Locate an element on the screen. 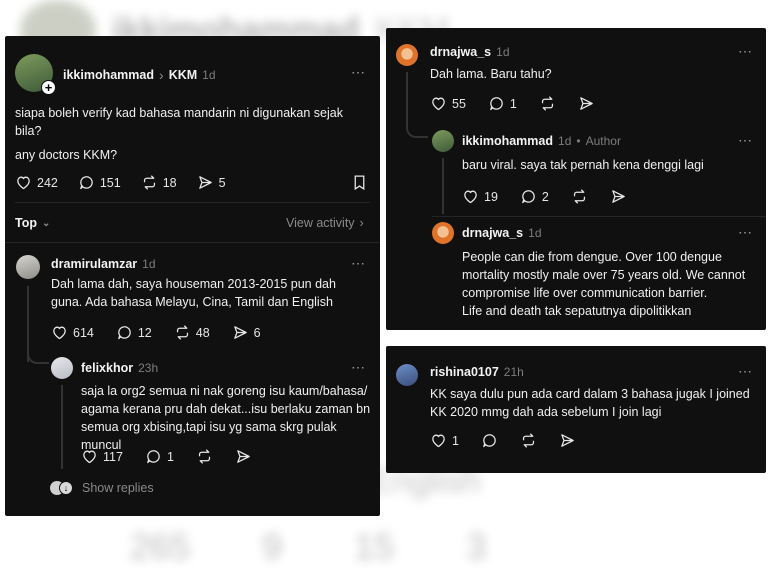 Image resolution: width=768 pixels, height=576 pixels. post-page-name: KKM is located at coordinates (183, 75).